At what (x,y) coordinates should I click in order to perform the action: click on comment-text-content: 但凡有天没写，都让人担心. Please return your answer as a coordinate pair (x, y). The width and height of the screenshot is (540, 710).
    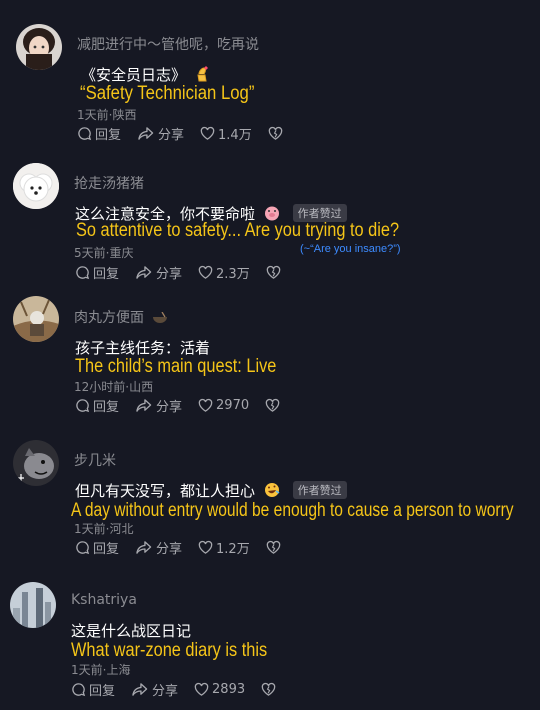
    Looking at the image, I should click on (165, 491).